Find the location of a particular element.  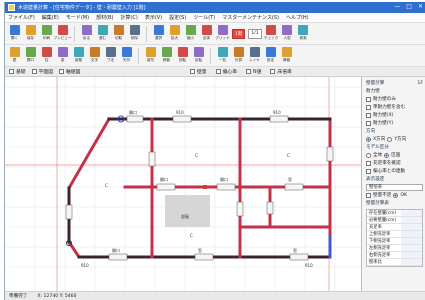

move-icon is located at coordinates (166, 51).